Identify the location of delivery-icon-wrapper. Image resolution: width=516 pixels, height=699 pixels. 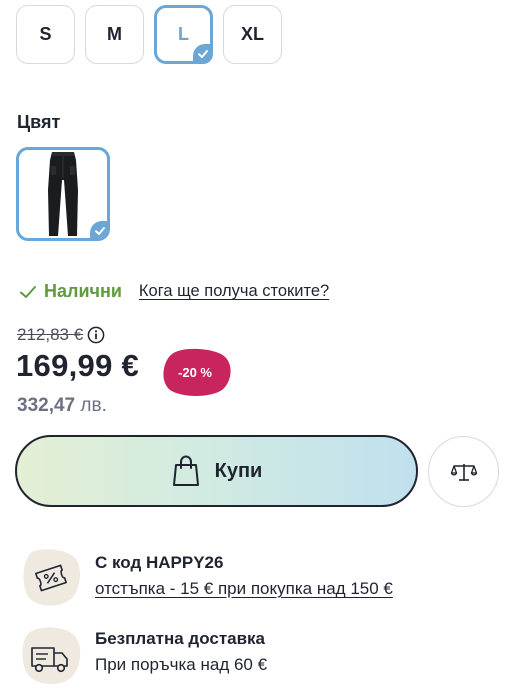
(51, 656).